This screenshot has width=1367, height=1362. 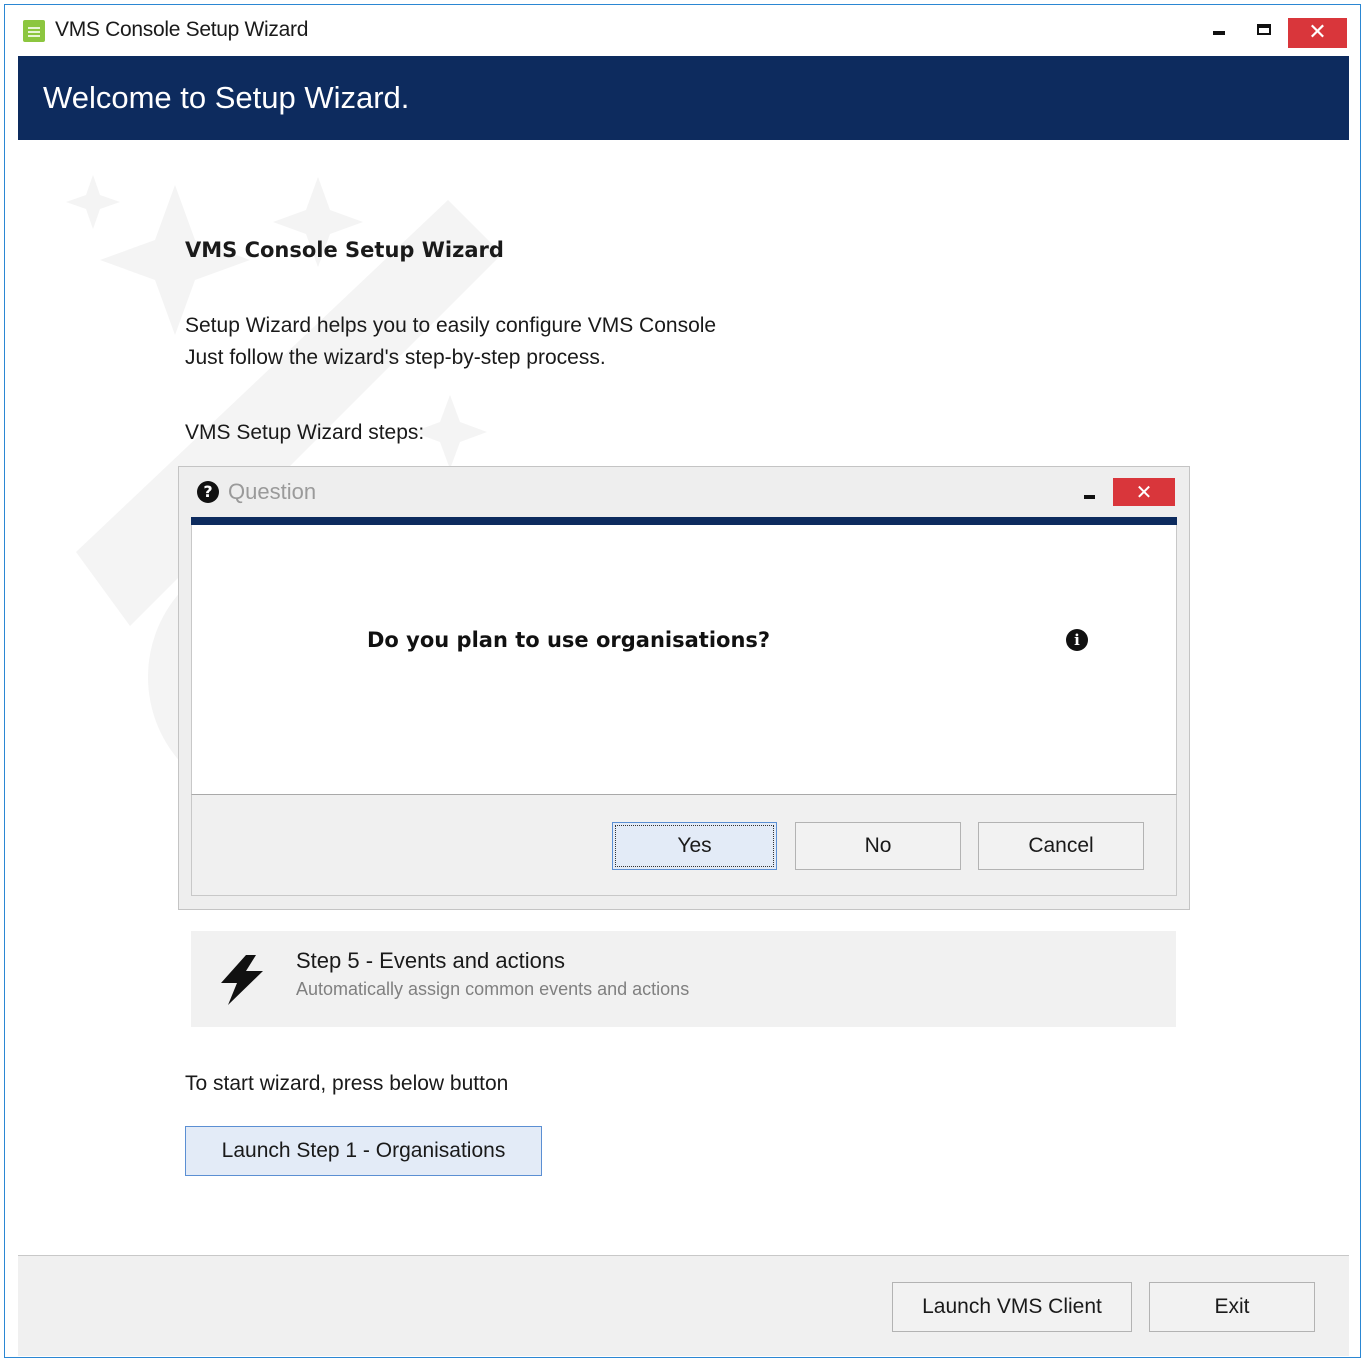 What do you see at coordinates (878, 846) in the screenshot?
I see `no-button: No` at bounding box center [878, 846].